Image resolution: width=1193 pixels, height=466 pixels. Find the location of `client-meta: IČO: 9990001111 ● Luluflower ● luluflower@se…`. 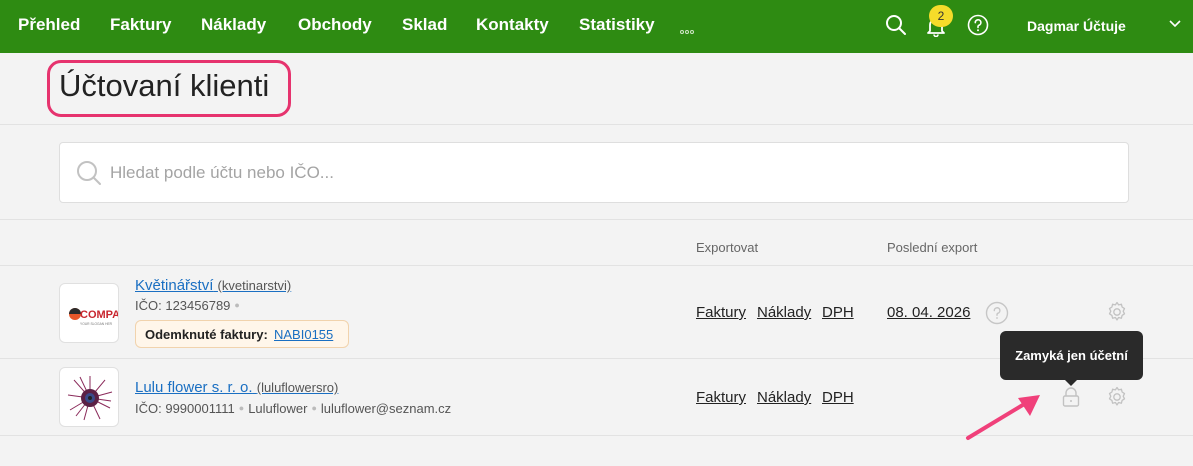

client-meta: IČO: 9990001111 ● Luluflower ● luluflower@se… is located at coordinates (293, 408).